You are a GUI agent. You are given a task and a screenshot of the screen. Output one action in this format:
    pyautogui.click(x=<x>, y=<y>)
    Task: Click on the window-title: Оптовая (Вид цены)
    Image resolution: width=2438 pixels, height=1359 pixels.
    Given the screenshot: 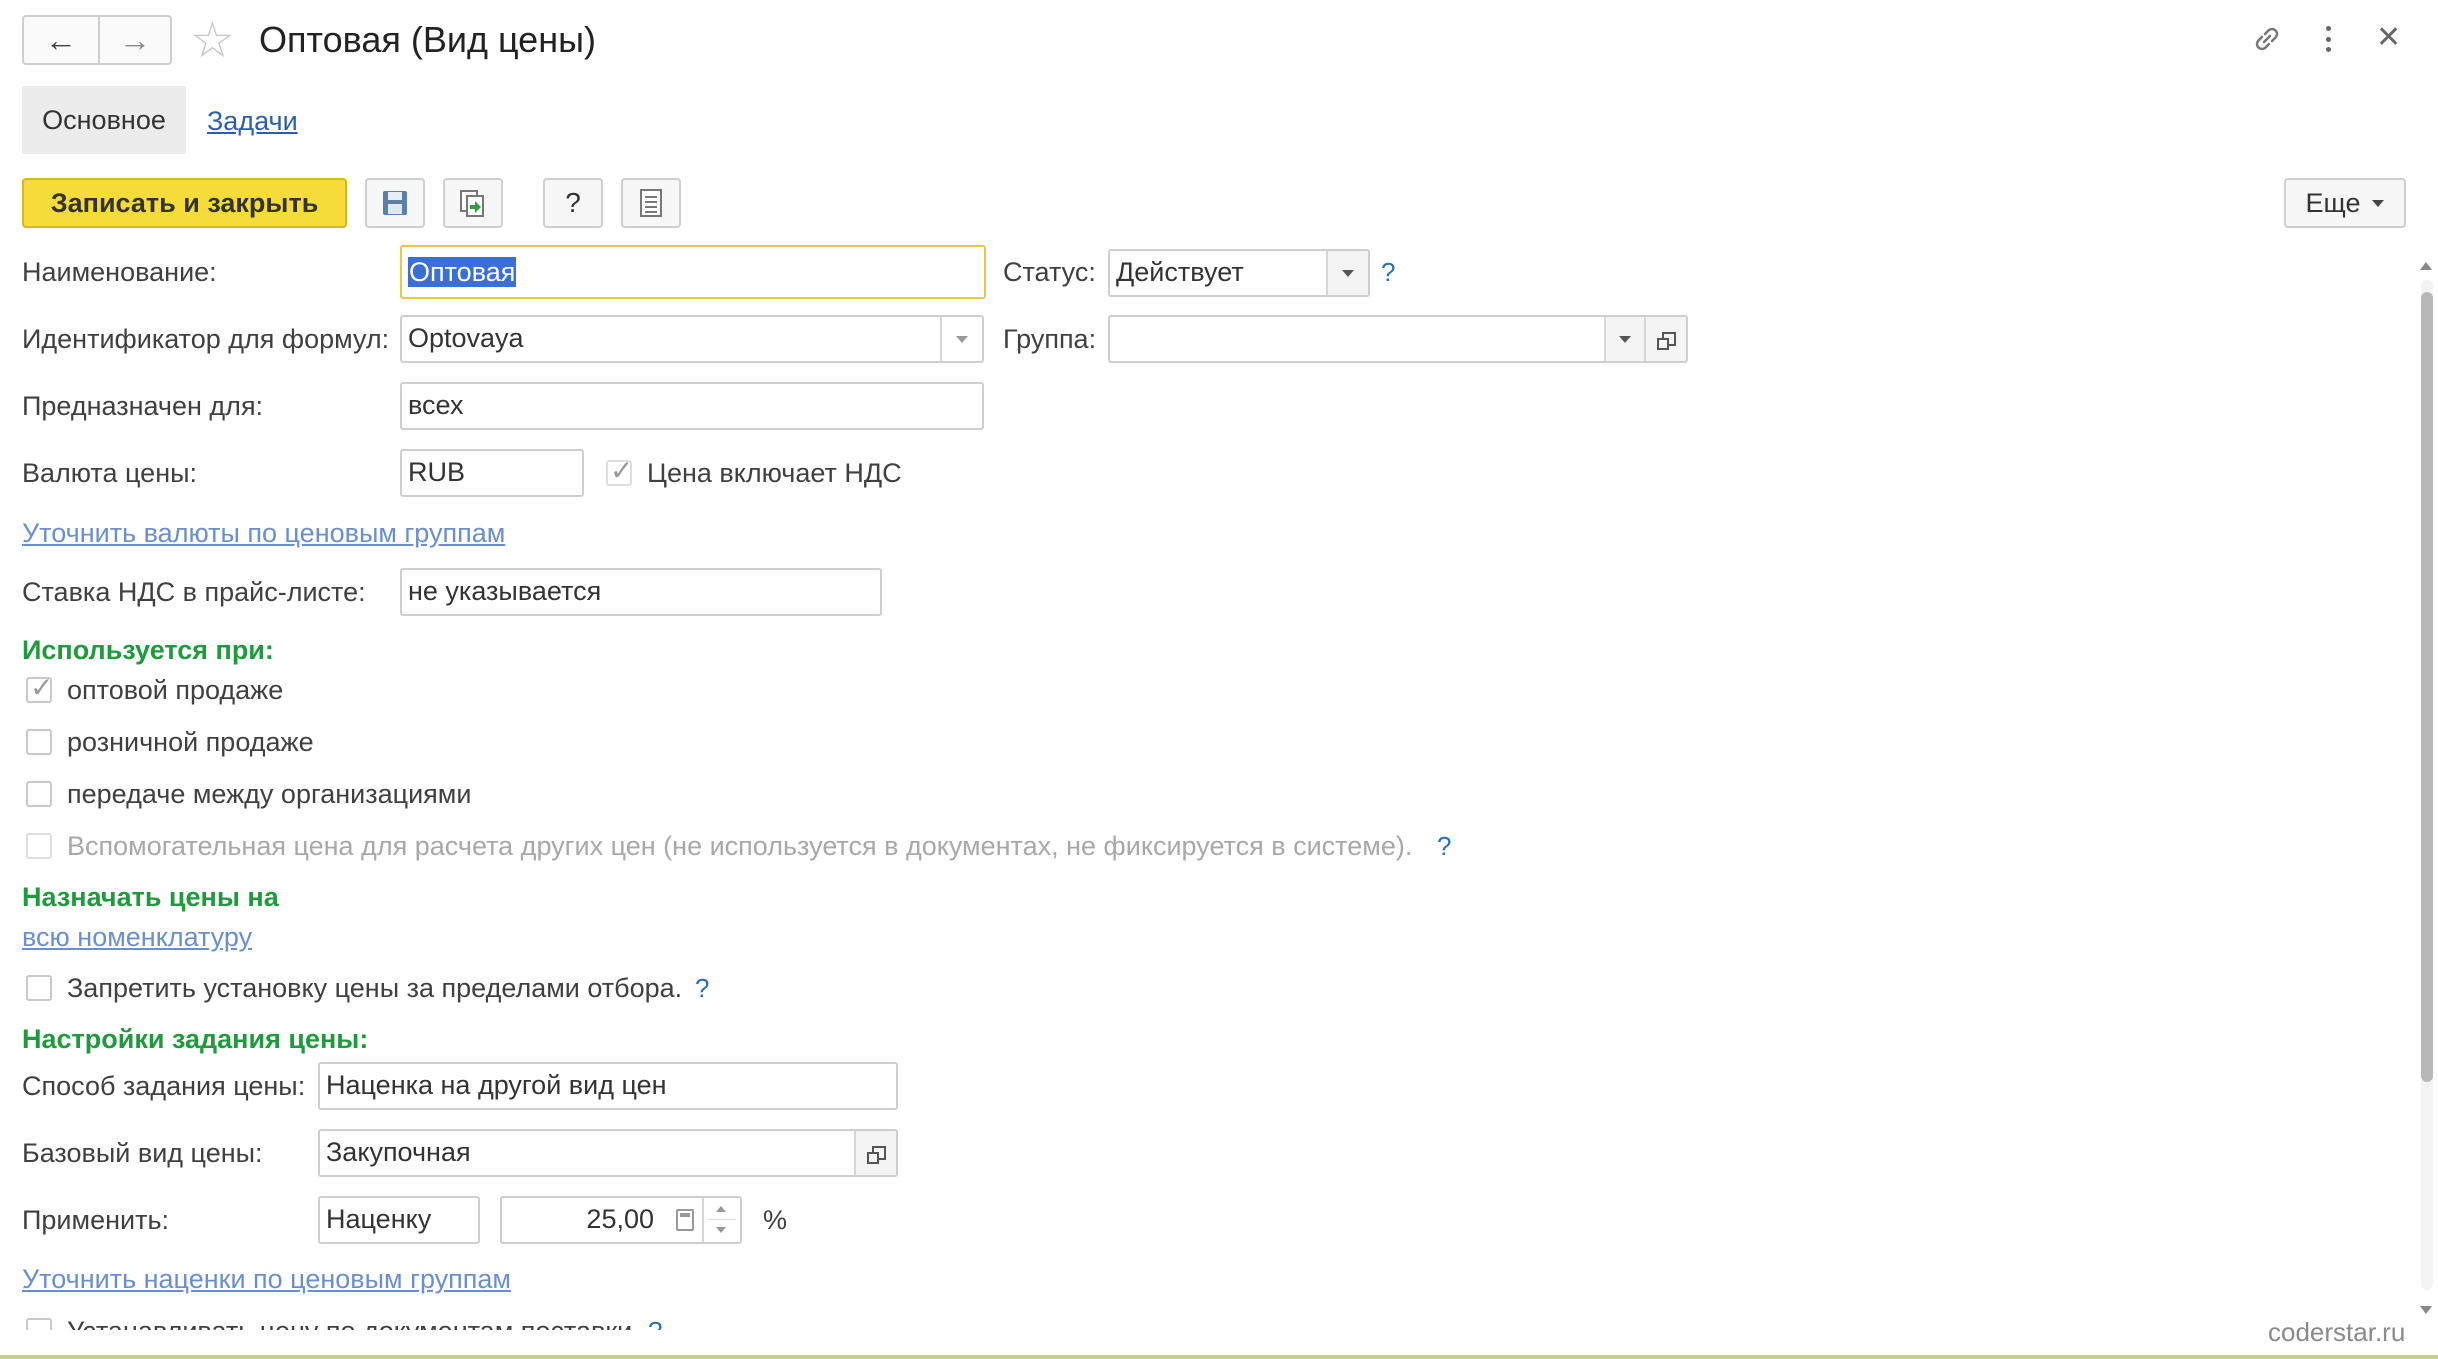 What is the action you would take?
    pyautogui.click(x=427, y=39)
    